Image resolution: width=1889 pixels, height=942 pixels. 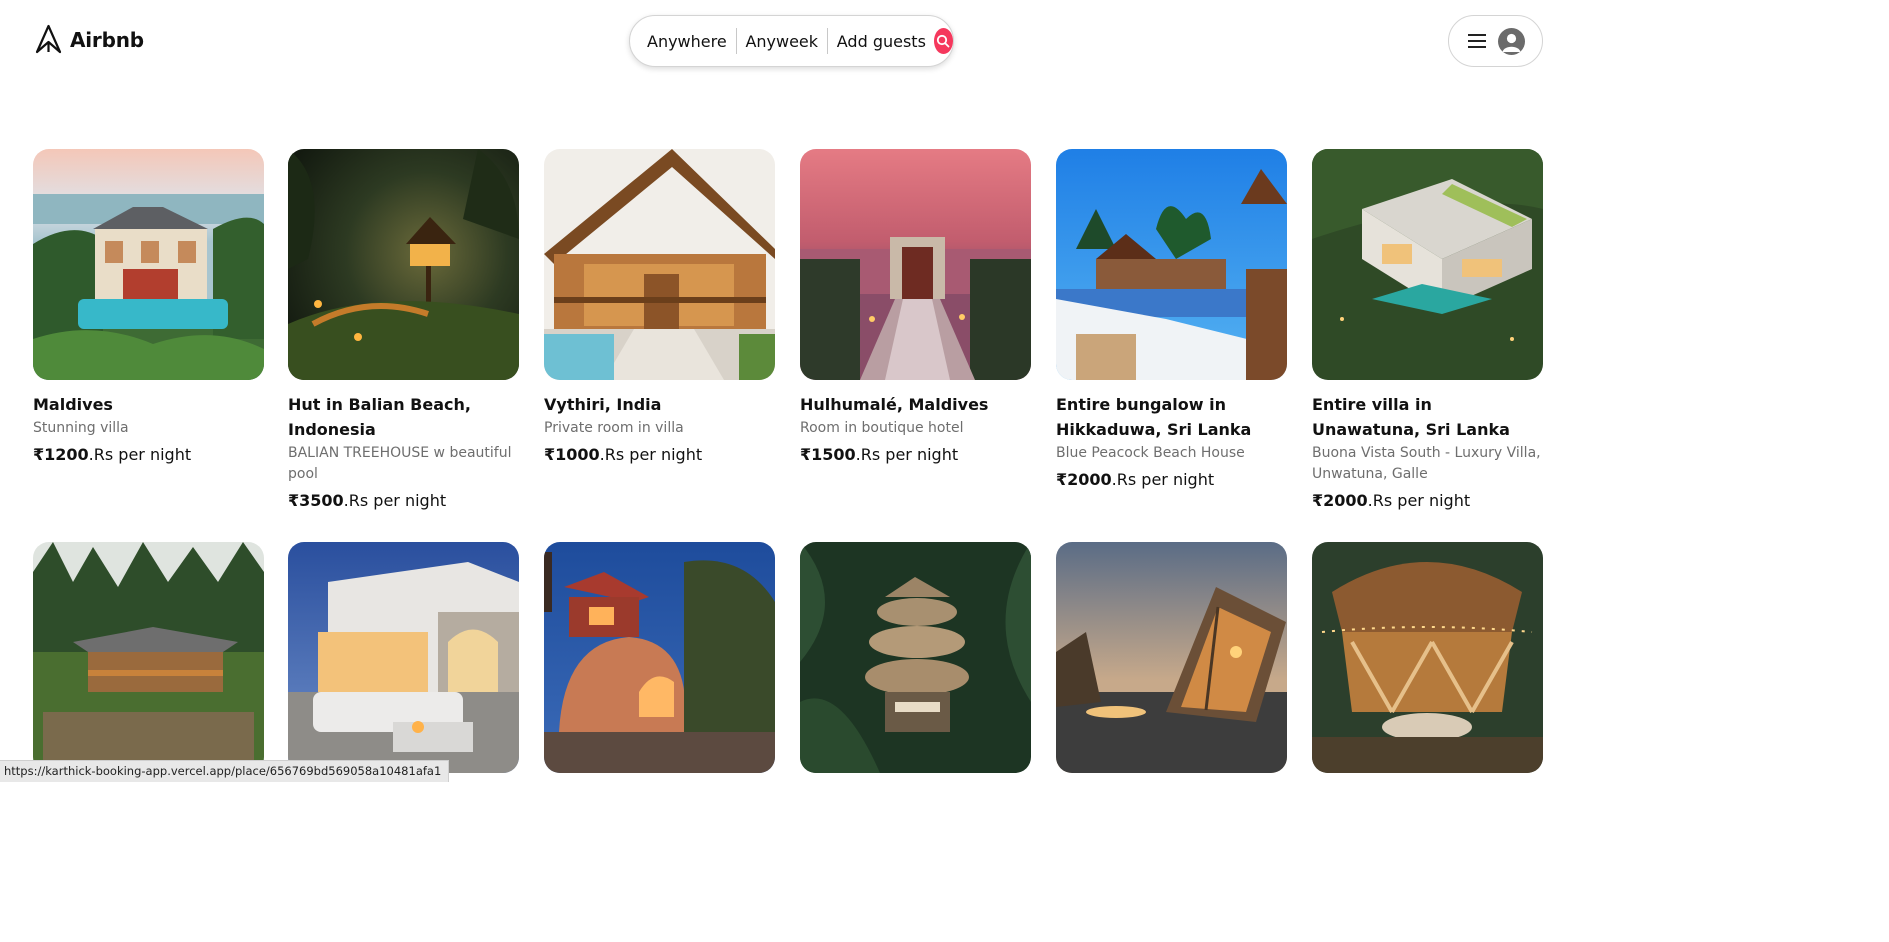 I want to click on price-amount: ₹1200, so click(x=61, y=454).